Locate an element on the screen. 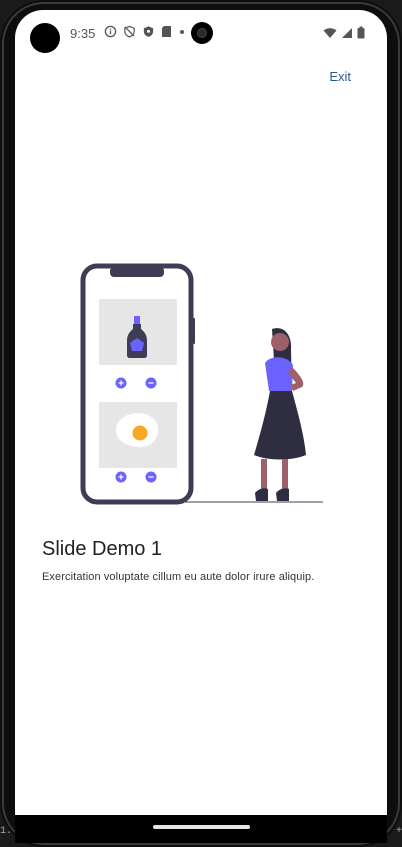 The image size is (402, 847). navigation-bar is located at coordinates (201, 829).